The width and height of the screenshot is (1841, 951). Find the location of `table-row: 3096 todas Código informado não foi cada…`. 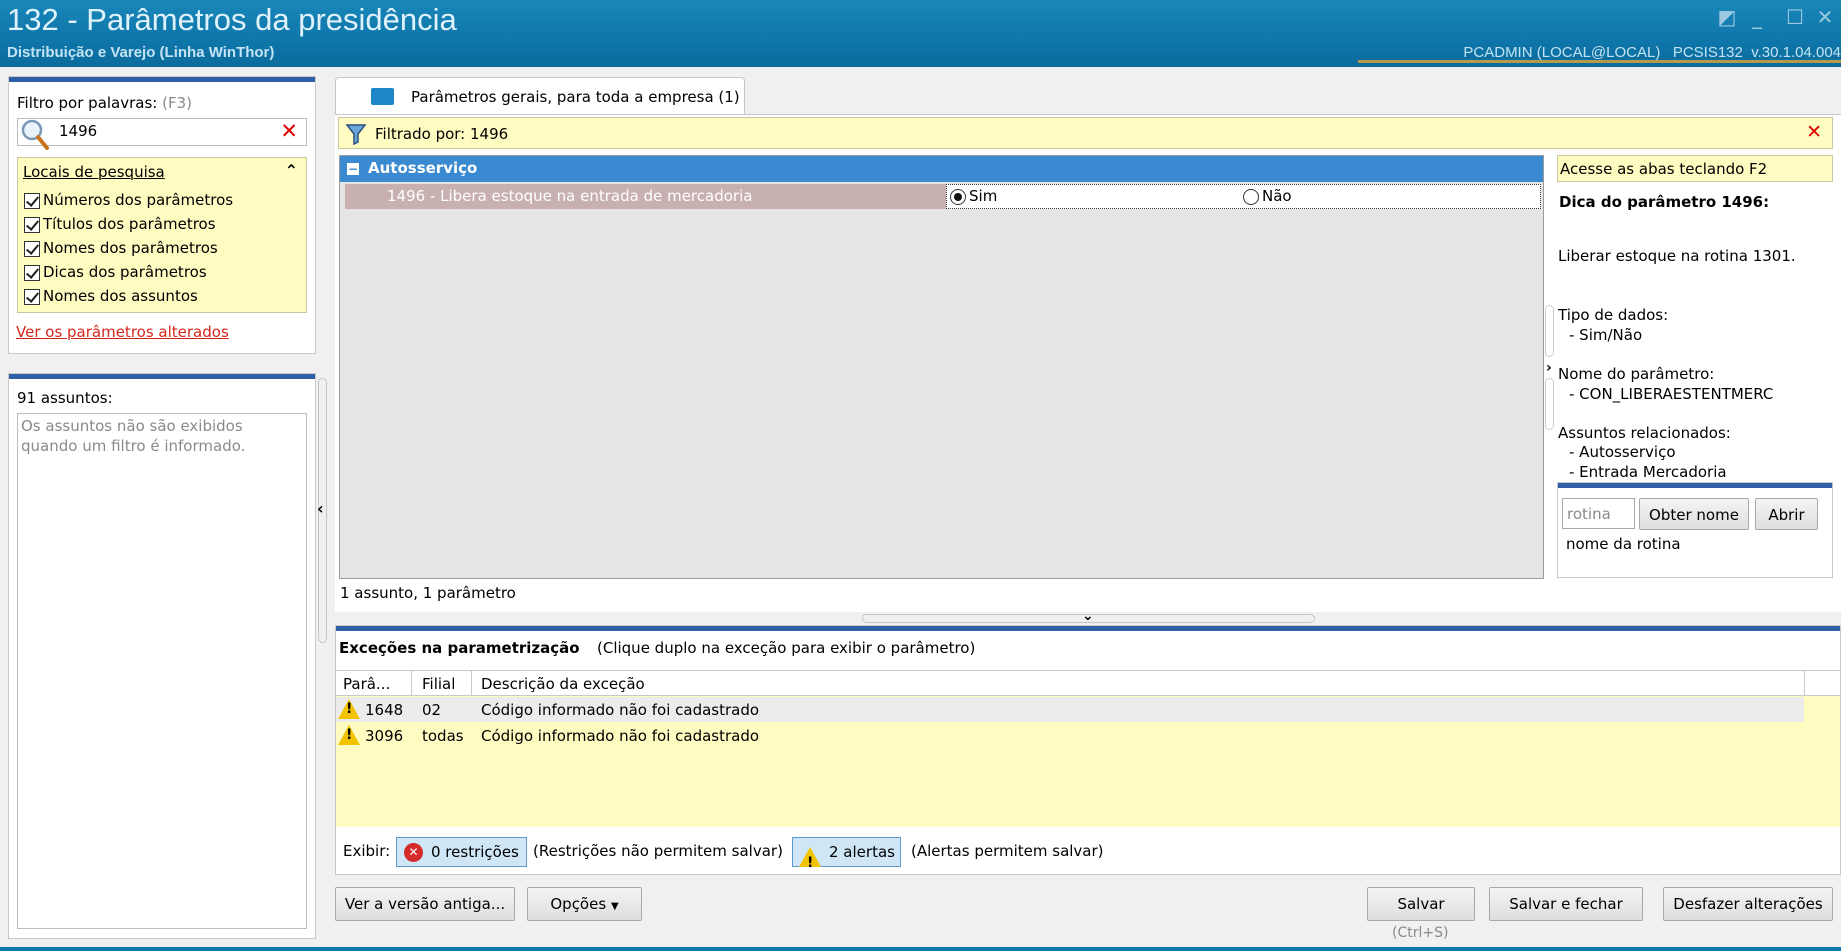

table-row: 3096 todas Código informado não foi cada… is located at coordinates (1070, 735).